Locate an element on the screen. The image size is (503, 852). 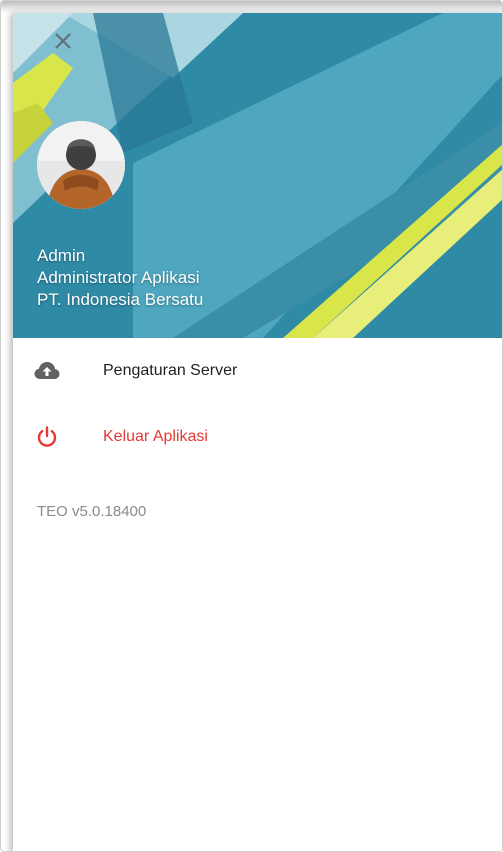
menu-item-label: Keluar Aplikasi is located at coordinates (155, 436).